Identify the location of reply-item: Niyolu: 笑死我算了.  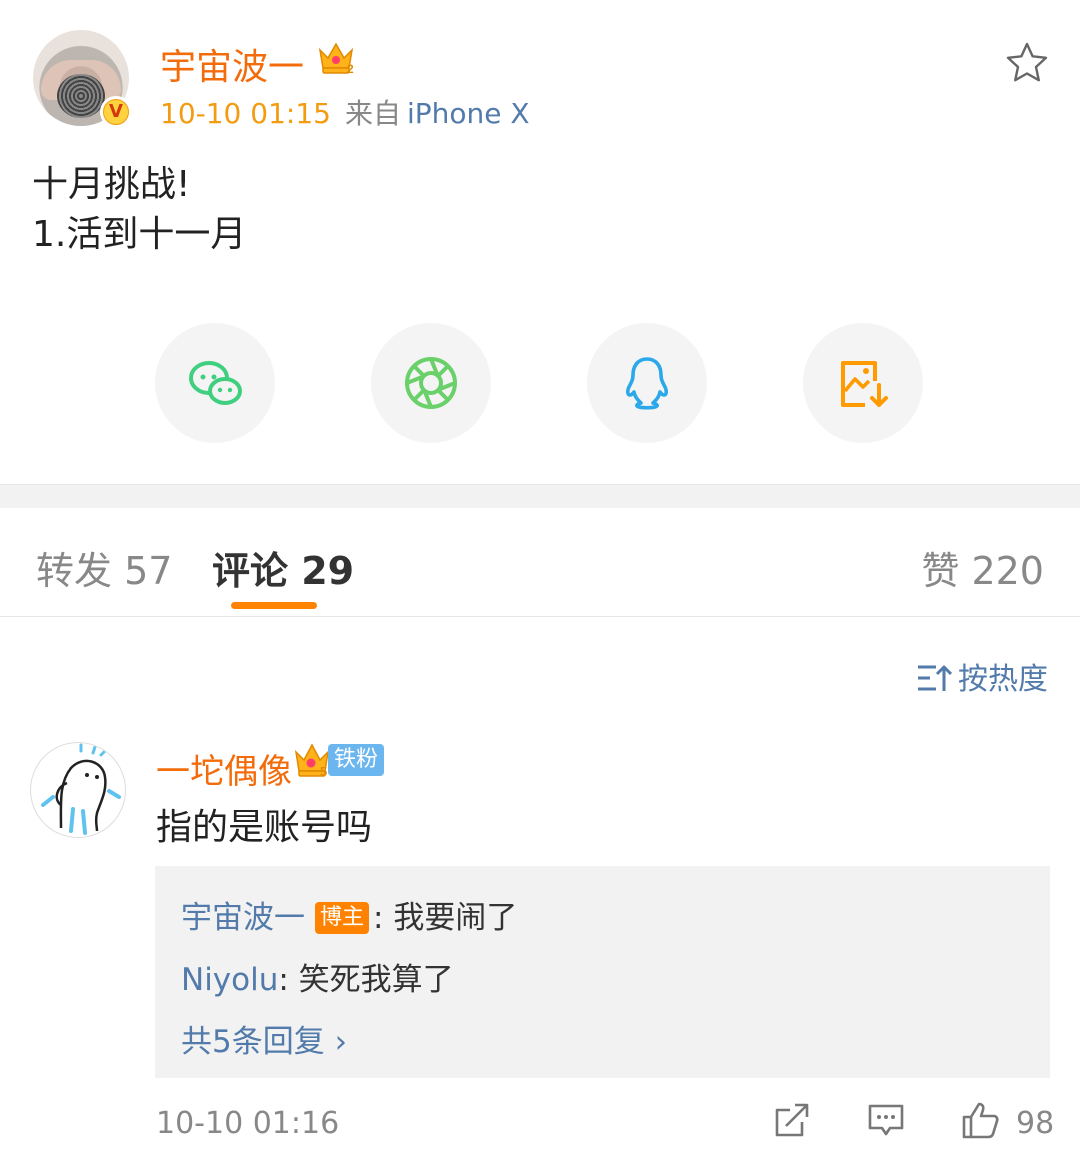
(317, 976).